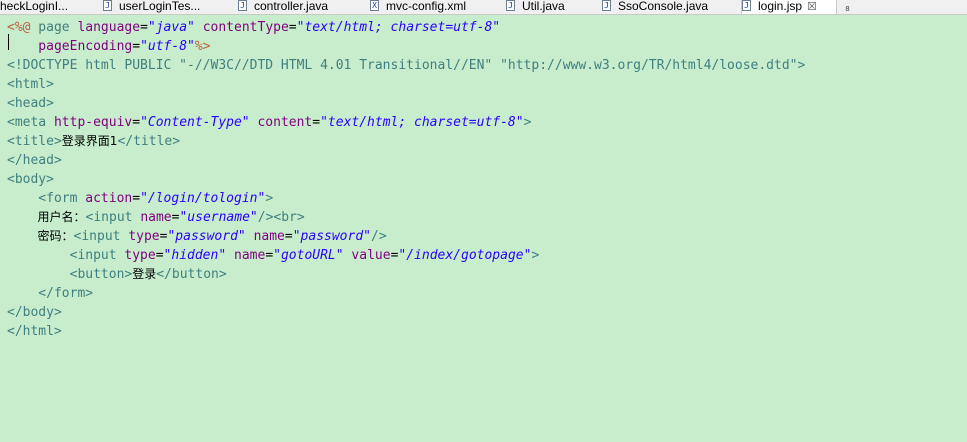  I want to click on tab-label: controller.java, so click(291, 6).